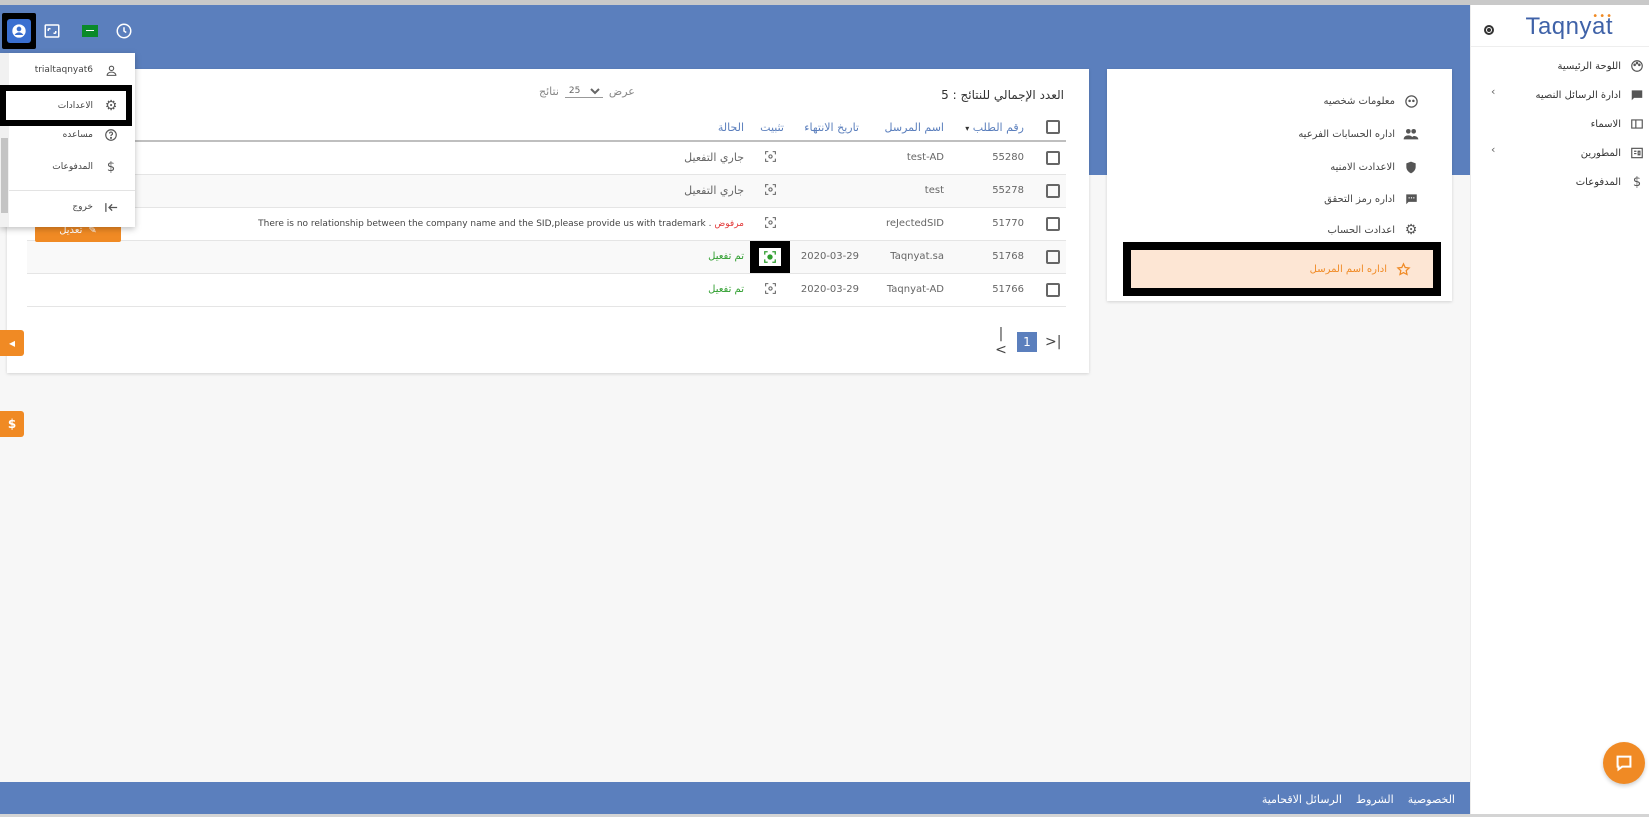  I want to click on per-page-select: 25, so click(583, 91).